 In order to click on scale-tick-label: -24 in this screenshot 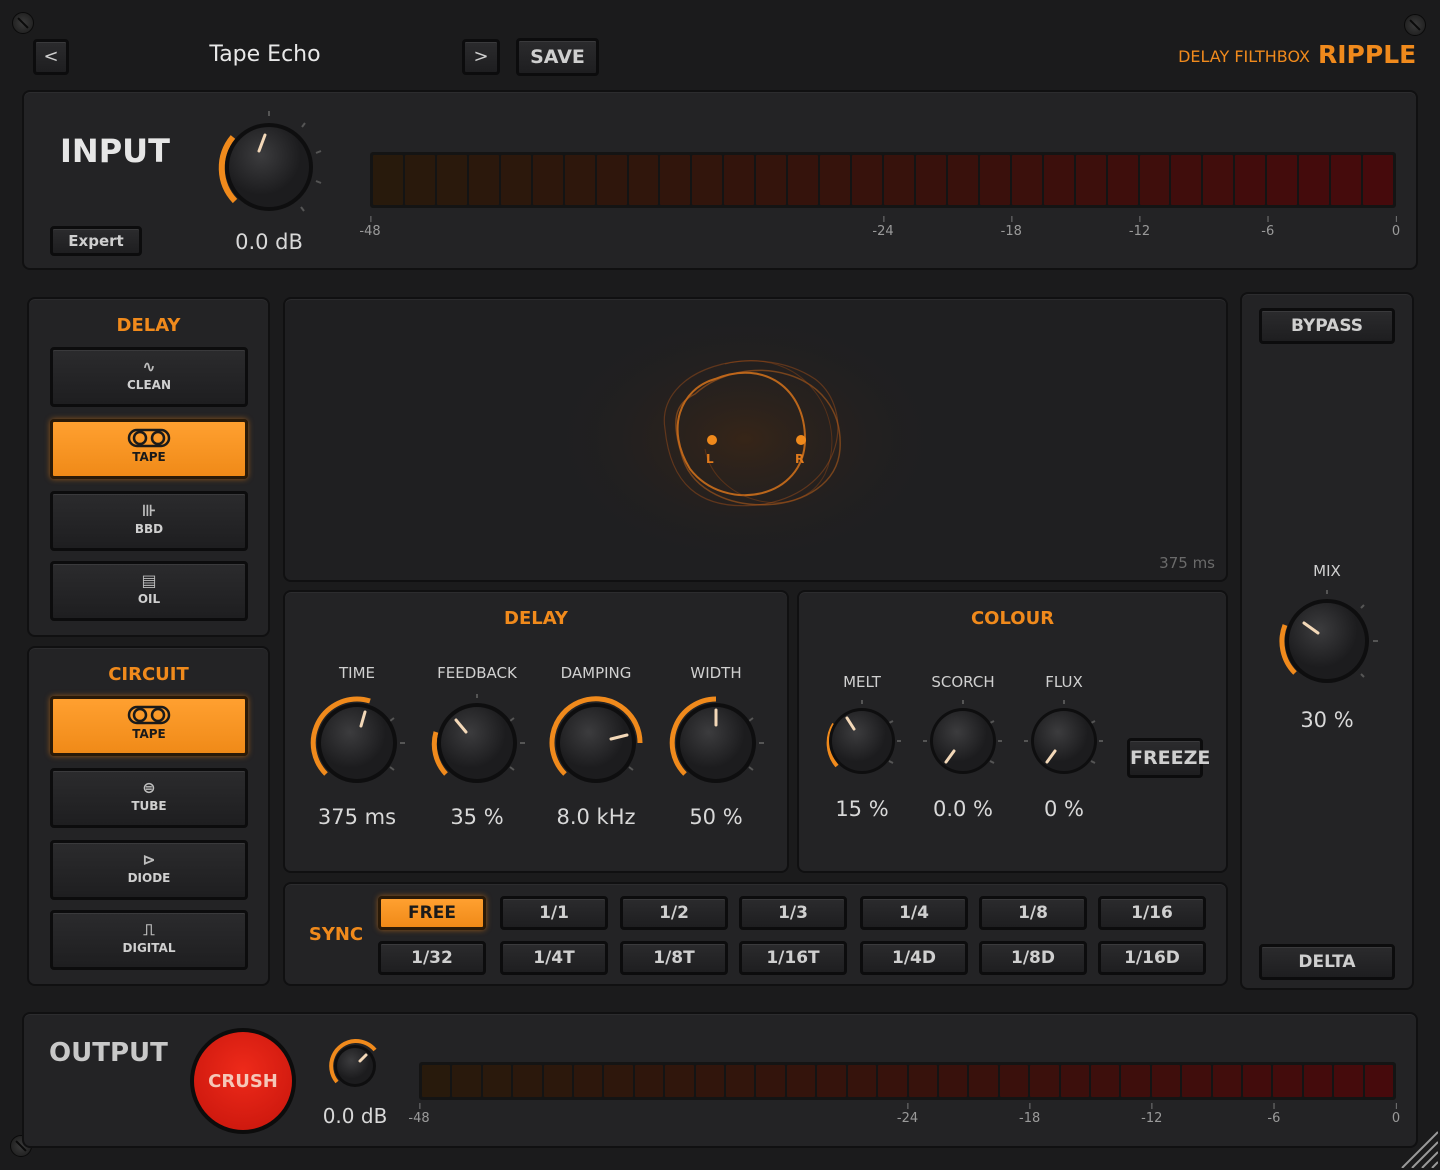, I will do `click(883, 227)`.